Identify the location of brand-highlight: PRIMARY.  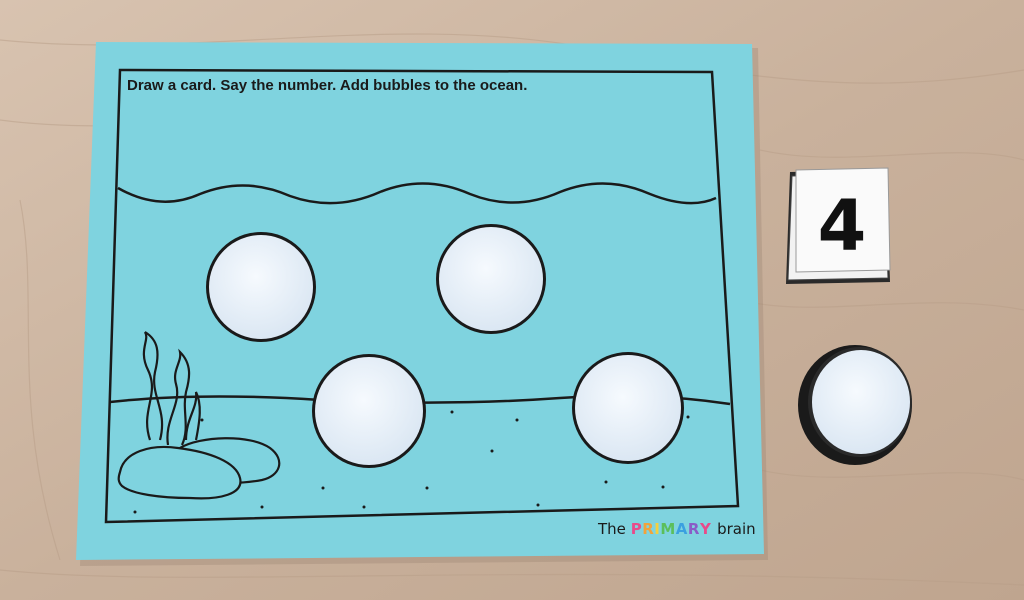
(671, 529).